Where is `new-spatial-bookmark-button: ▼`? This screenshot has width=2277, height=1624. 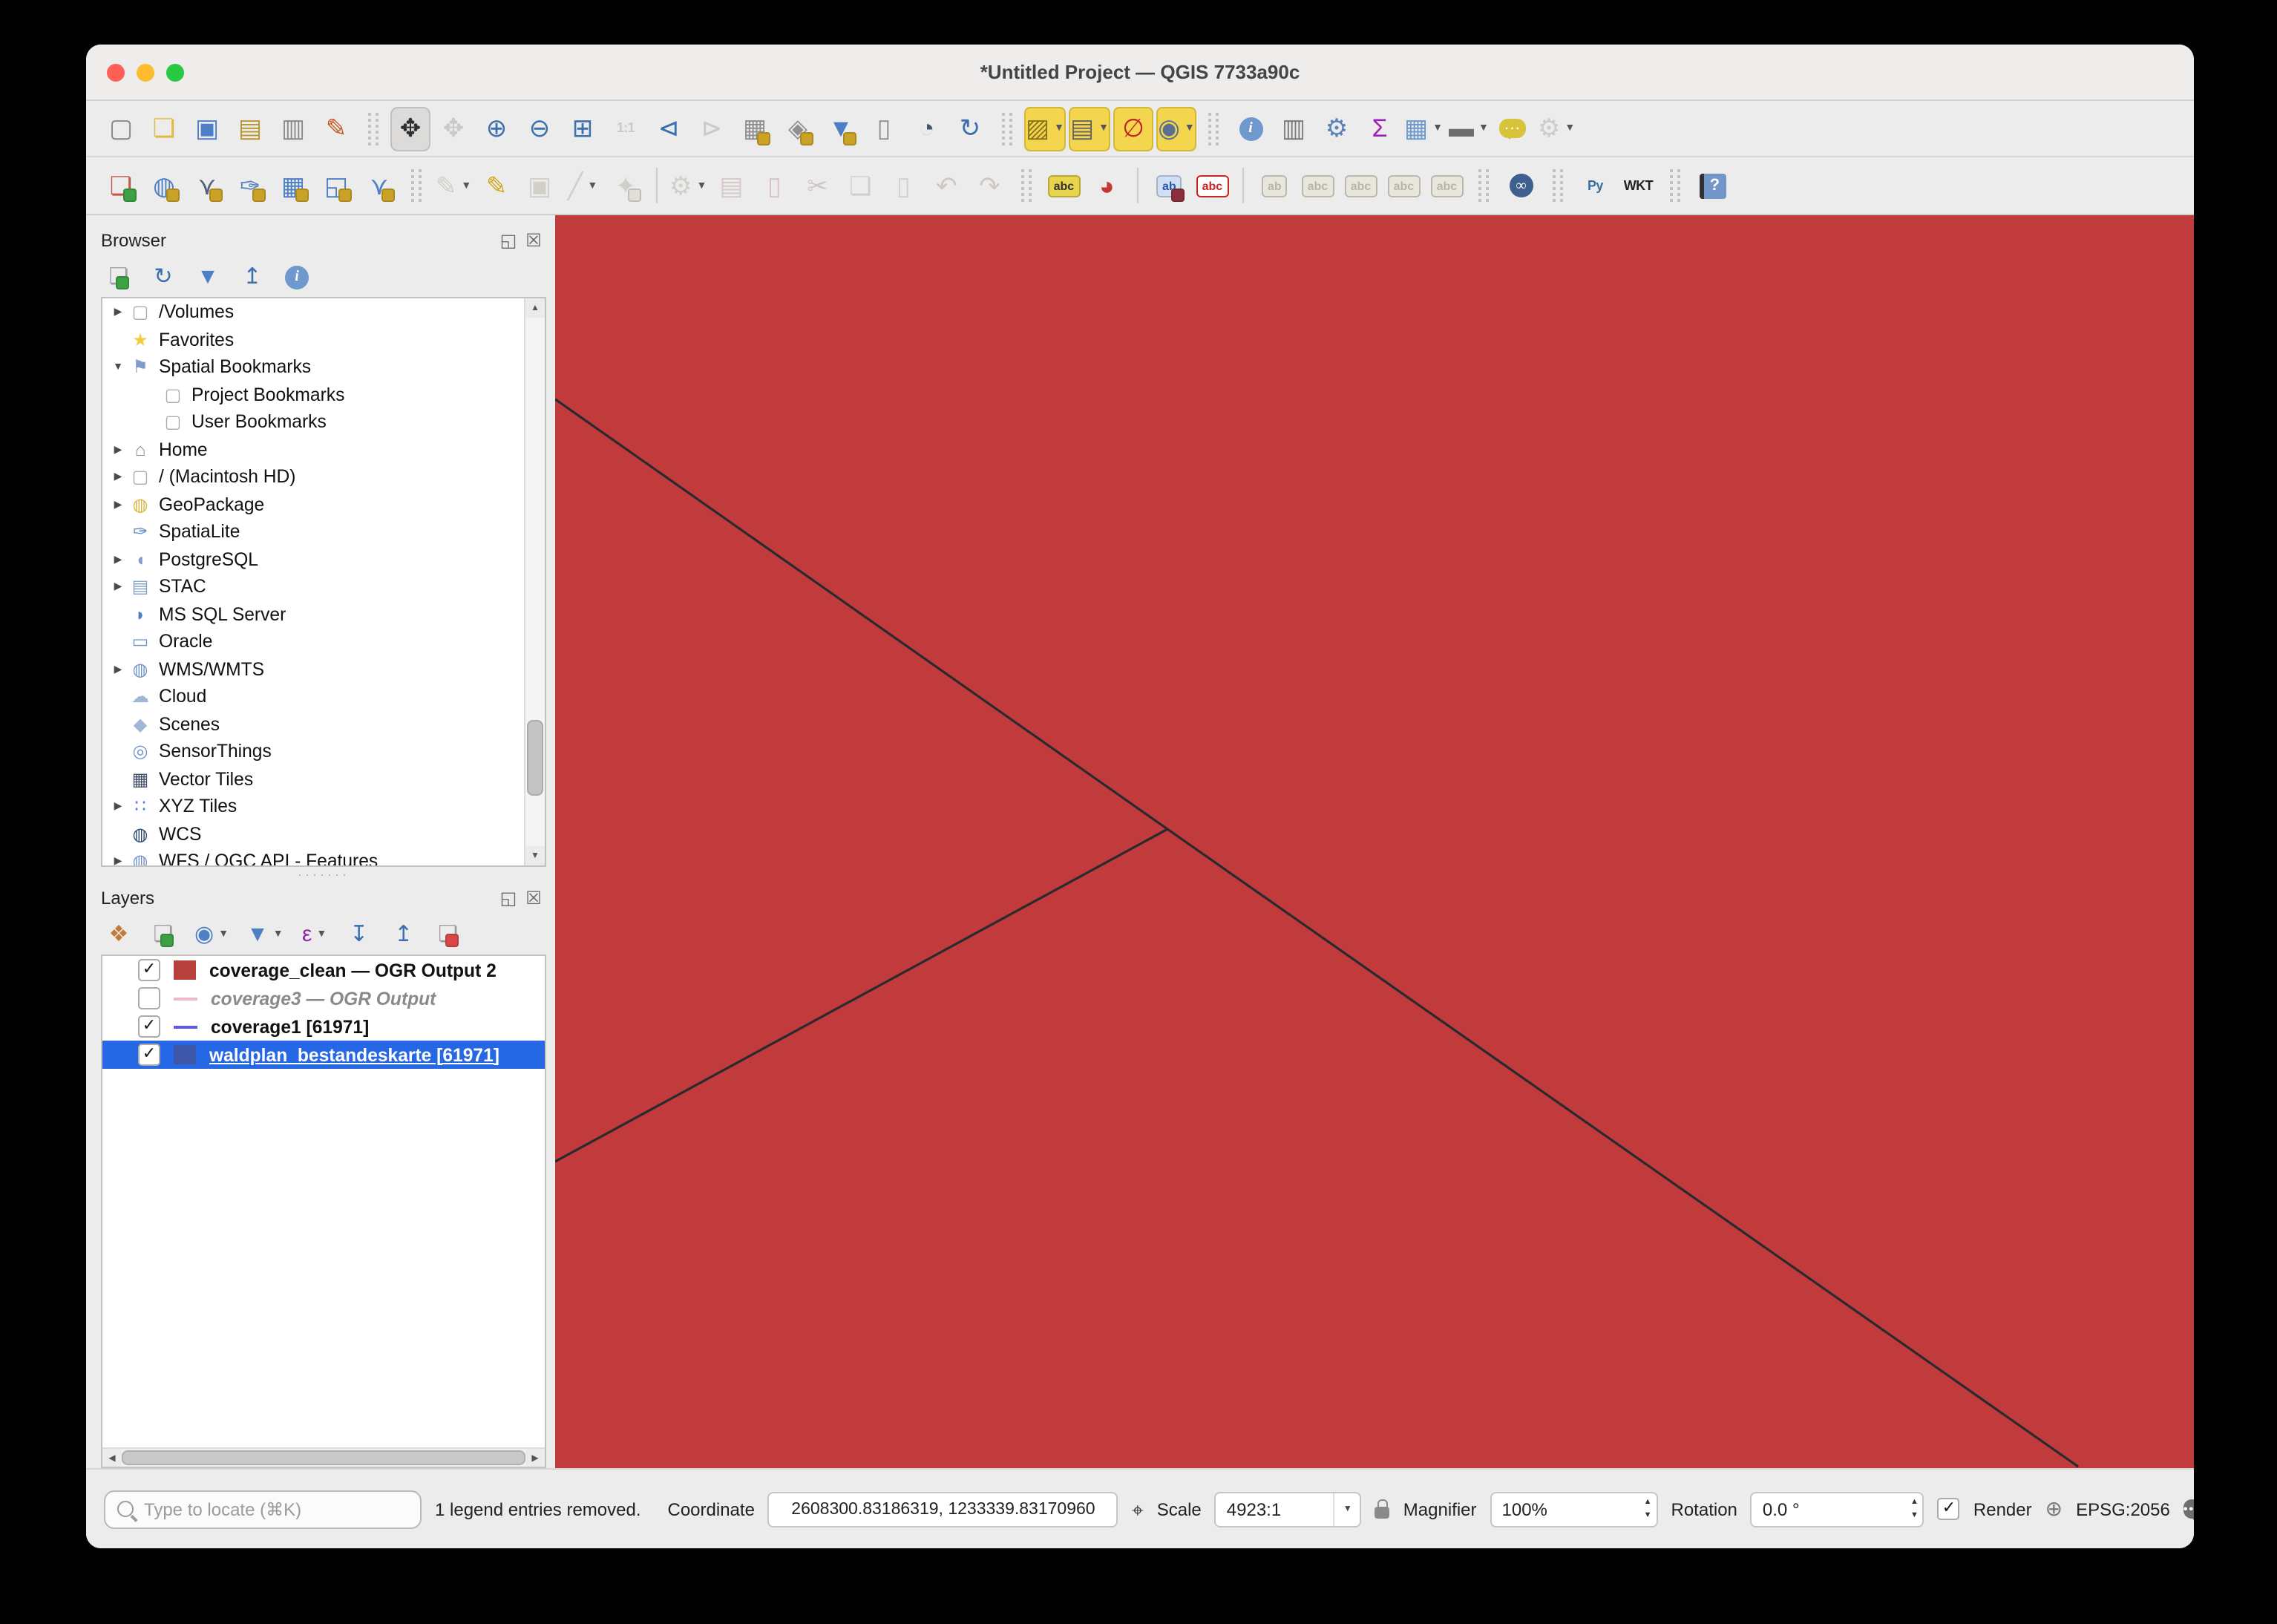 new-spatial-bookmark-button: ▼ is located at coordinates (841, 128).